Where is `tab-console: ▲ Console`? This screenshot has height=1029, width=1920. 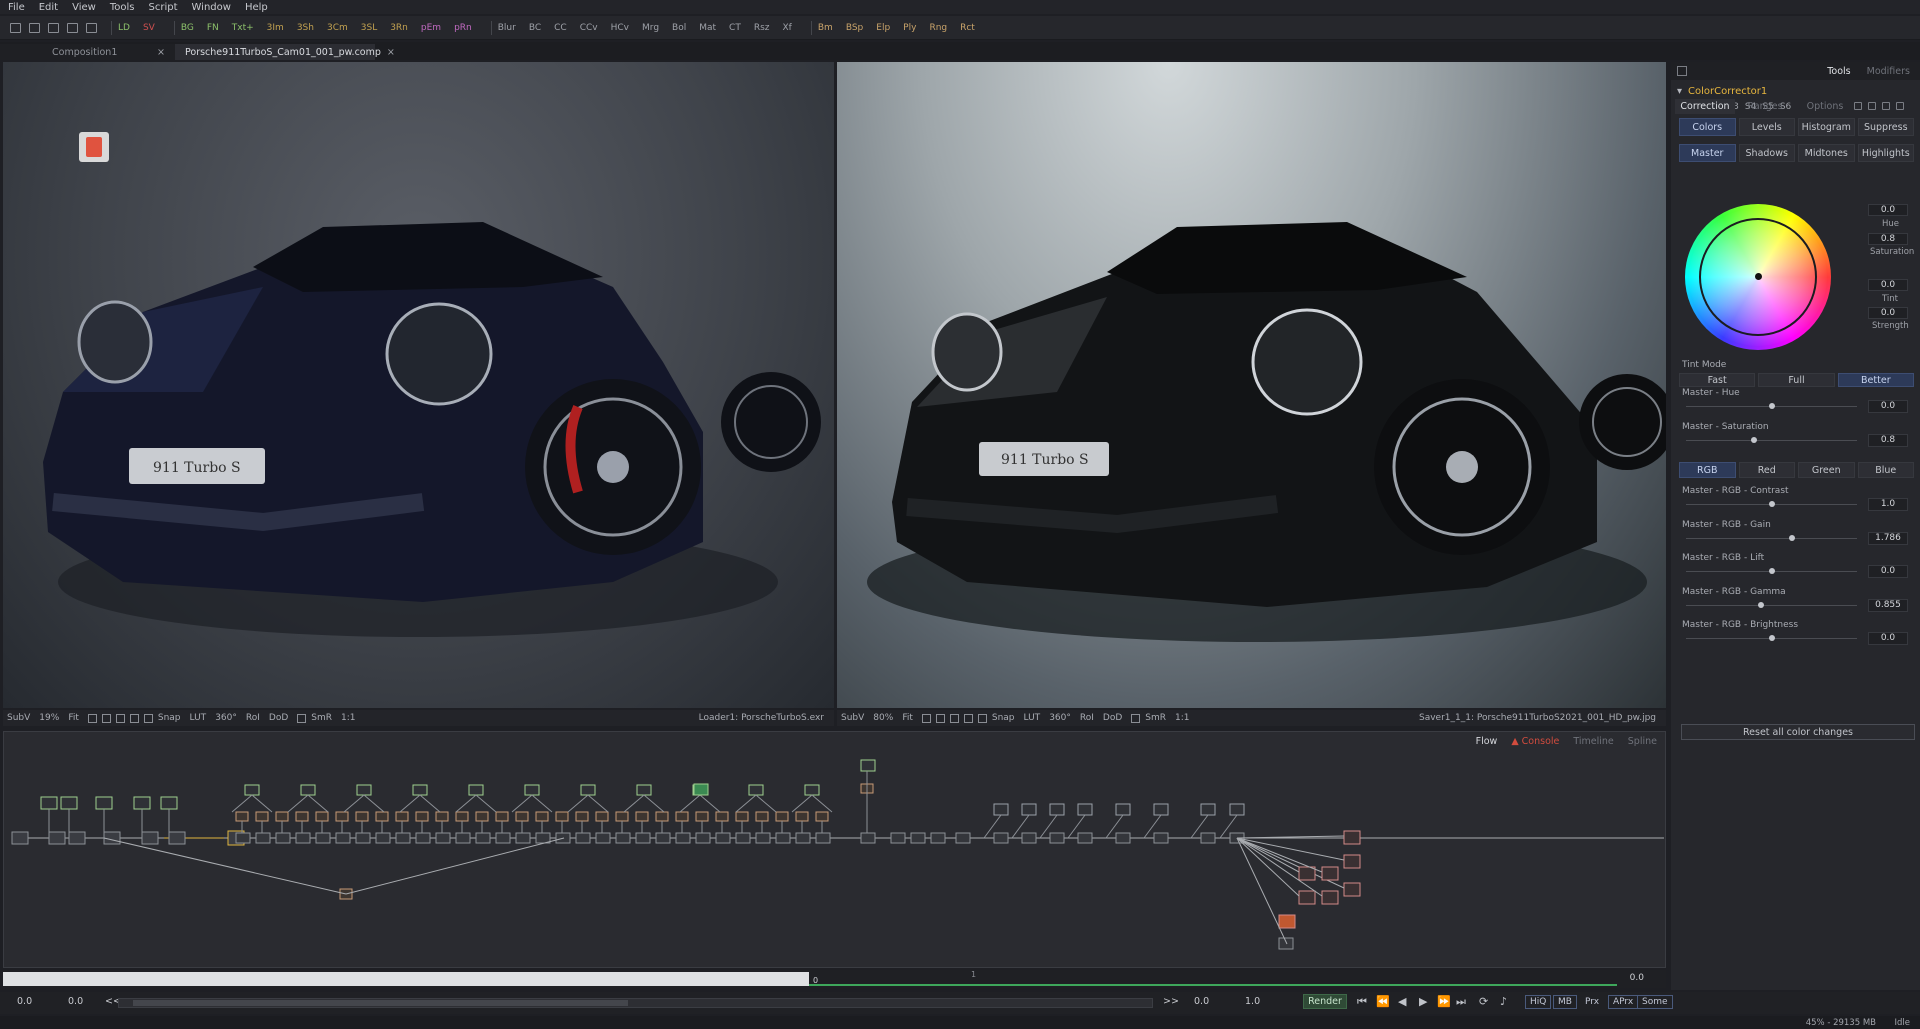 tab-console: ▲ Console is located at coordinates (1535, 741).